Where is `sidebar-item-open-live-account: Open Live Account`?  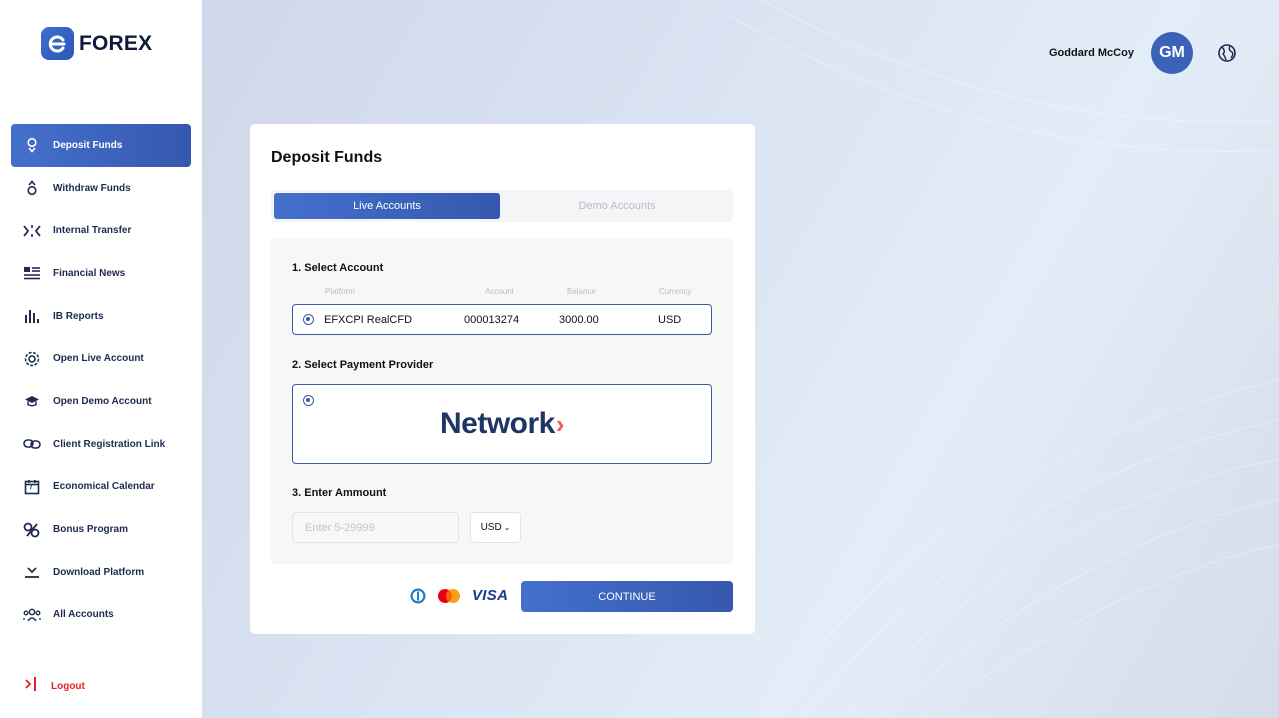 sidebar-item-open-live-account: Open Live Account is located at coordinates (101, 358).